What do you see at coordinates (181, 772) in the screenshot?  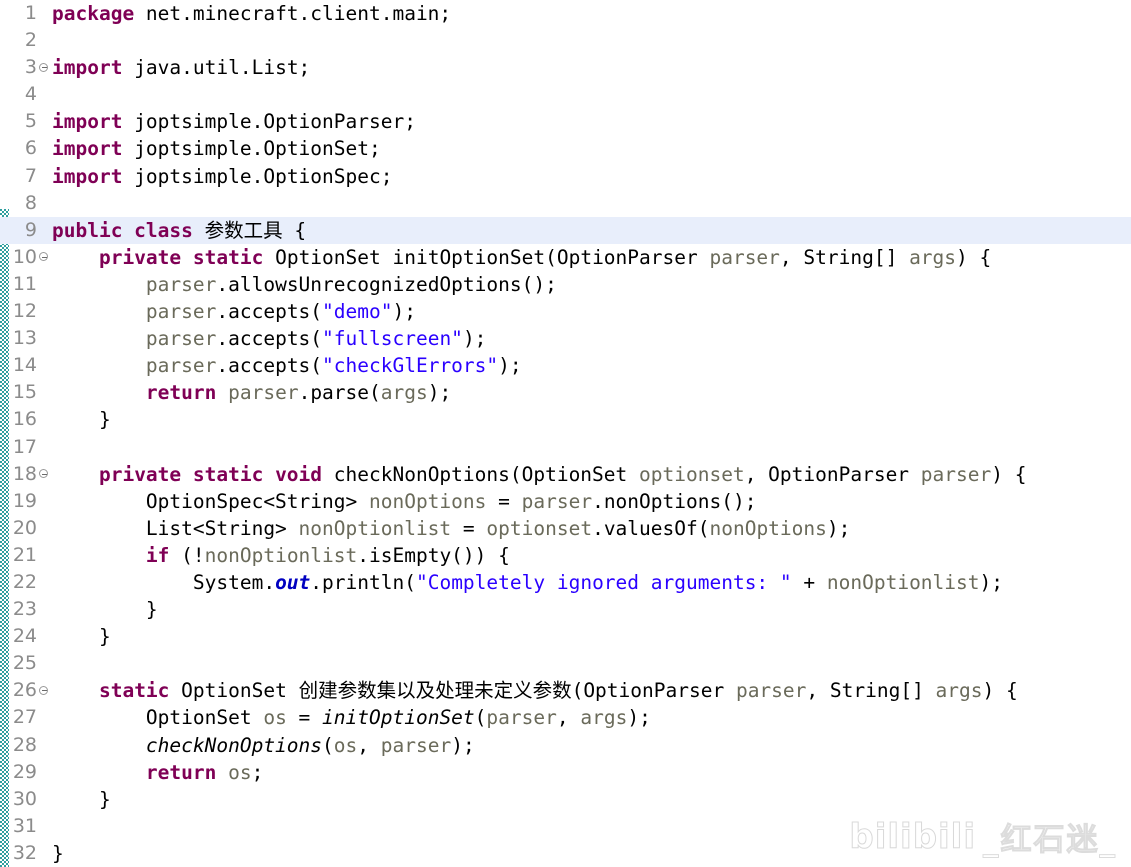 I see `token-kw: return` at bounding box center [181, 772].